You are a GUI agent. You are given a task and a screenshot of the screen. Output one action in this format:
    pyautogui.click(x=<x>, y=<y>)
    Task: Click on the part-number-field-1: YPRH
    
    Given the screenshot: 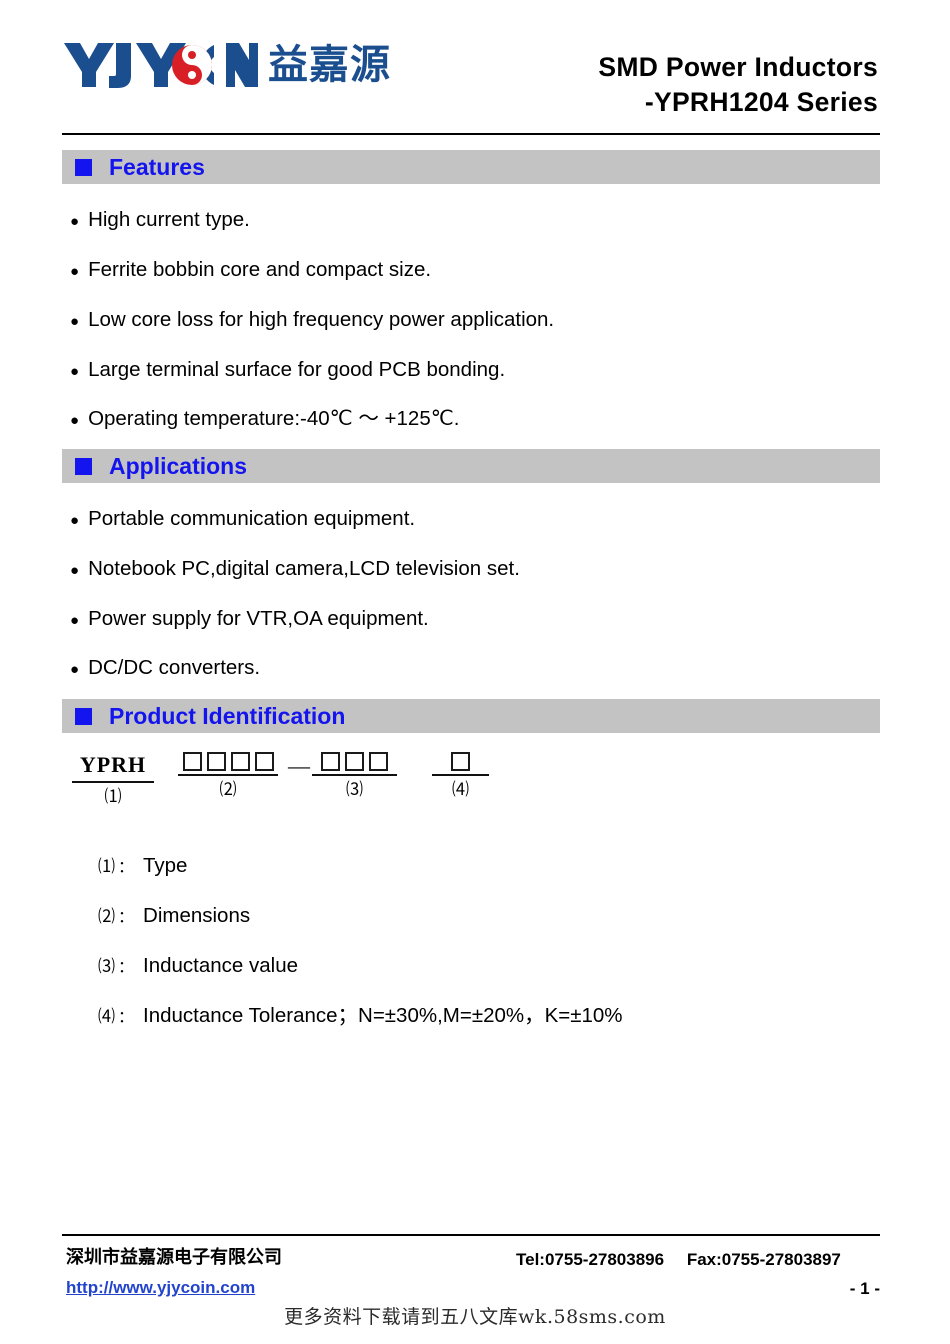 What is the action you would take?
    pyautogui.click(x=113, y=767)
    